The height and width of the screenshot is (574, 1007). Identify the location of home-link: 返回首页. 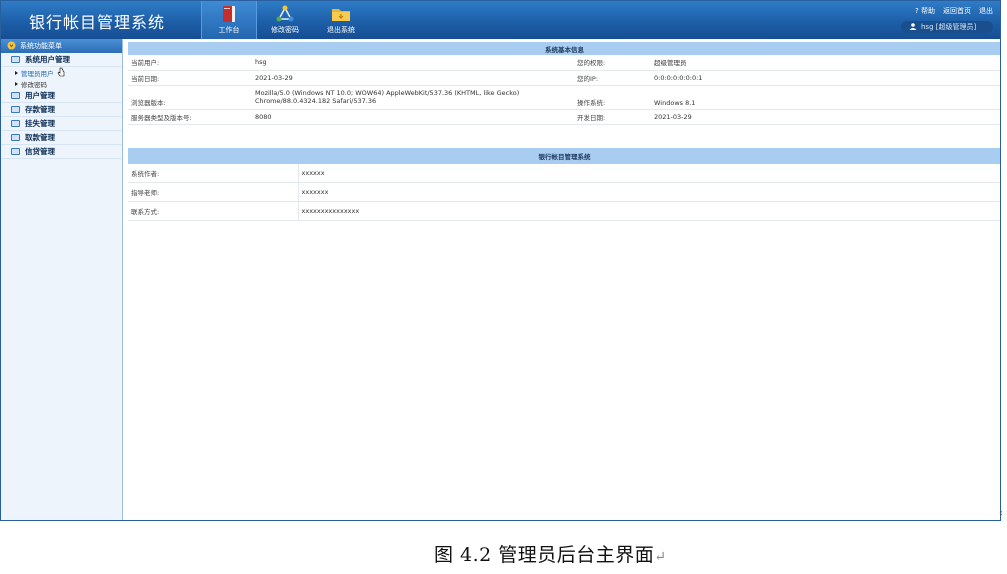
(957, 11).